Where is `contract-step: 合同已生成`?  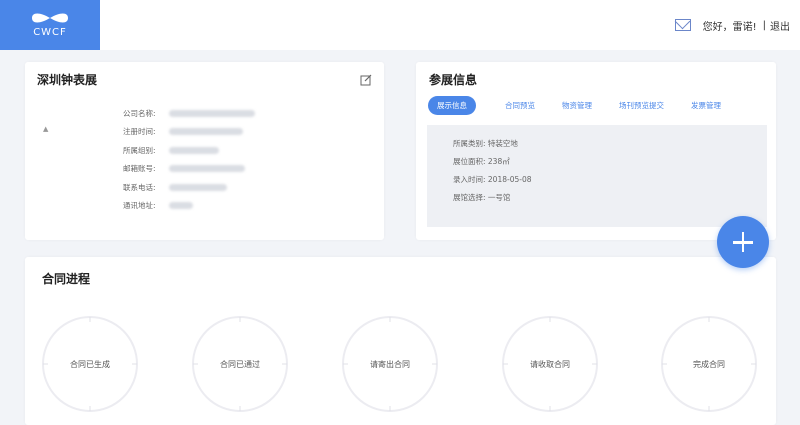 contract-step: 合同已生成 is located at coordinates (90, 364).